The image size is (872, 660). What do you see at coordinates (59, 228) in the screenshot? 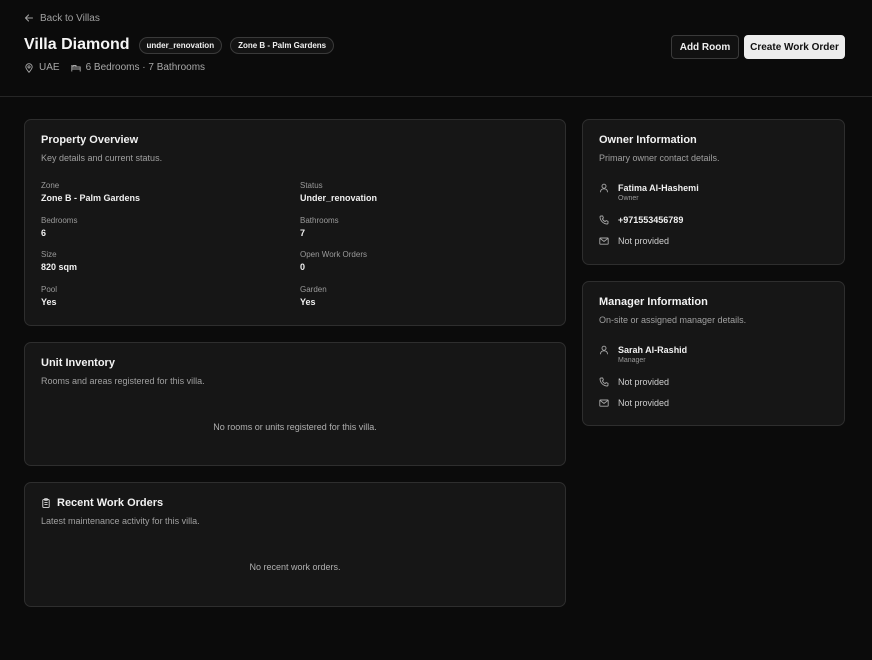
I see `field-bedrooms: Bedrooms 6` at bounding box center [59, 228].